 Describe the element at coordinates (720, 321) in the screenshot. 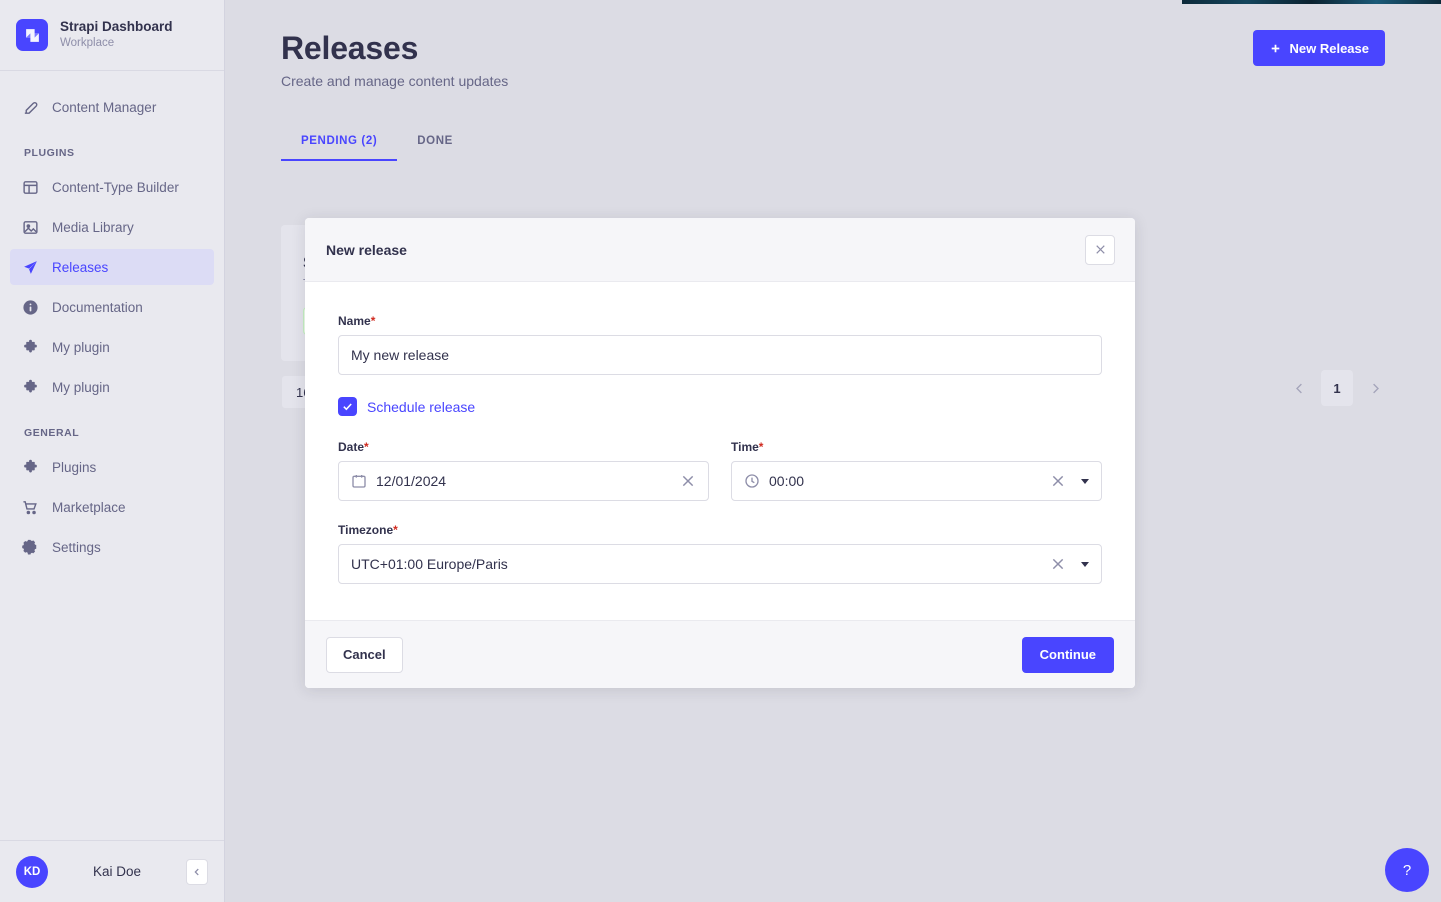

I see `name-field-label: Name*` at that location.